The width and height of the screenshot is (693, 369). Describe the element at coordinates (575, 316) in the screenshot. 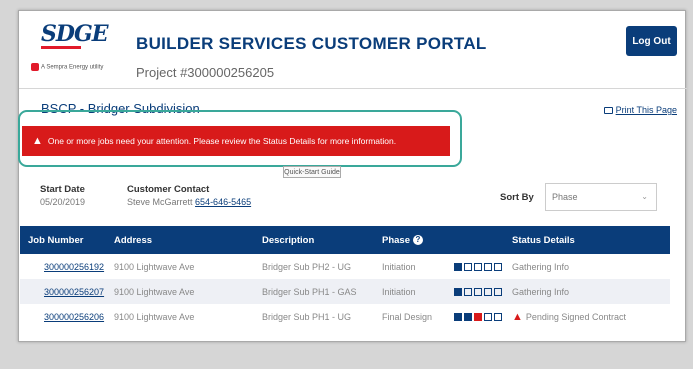

I see `status-text: Pending Signed Contract` at that location.